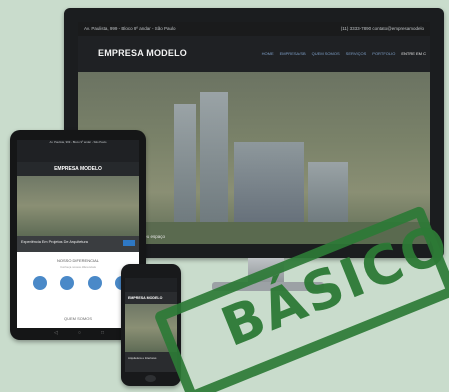 This screenshot has height=392, width=449. Describe the element at coordinates (383, 53) in the screenshot. I see `nav-item-portfolio: PORTFOLIO` at that location.